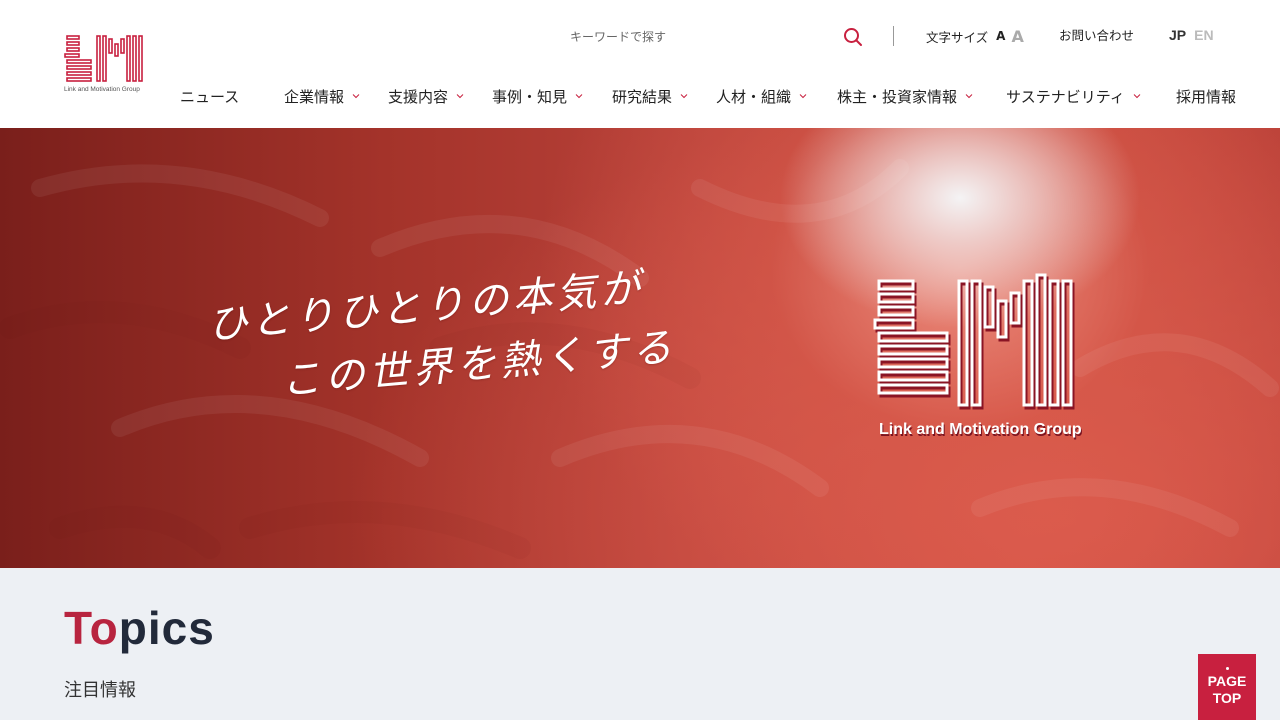 This screenshot has height=720, width=1280. What do you see at coordinates (1227, 668) in the screenshot?
I see `page-top-dot-icon` at bounding box center [1227, 668].